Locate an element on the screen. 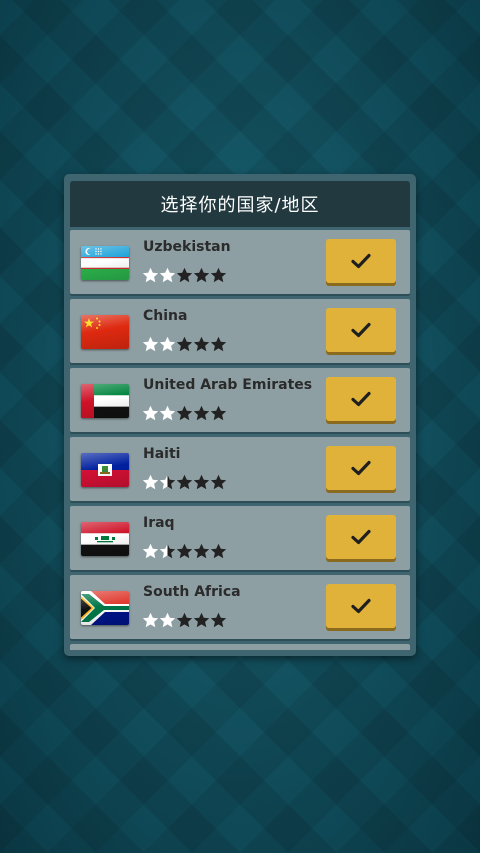  country-row-haiti: Haiti is located at coordinates (240, 469).